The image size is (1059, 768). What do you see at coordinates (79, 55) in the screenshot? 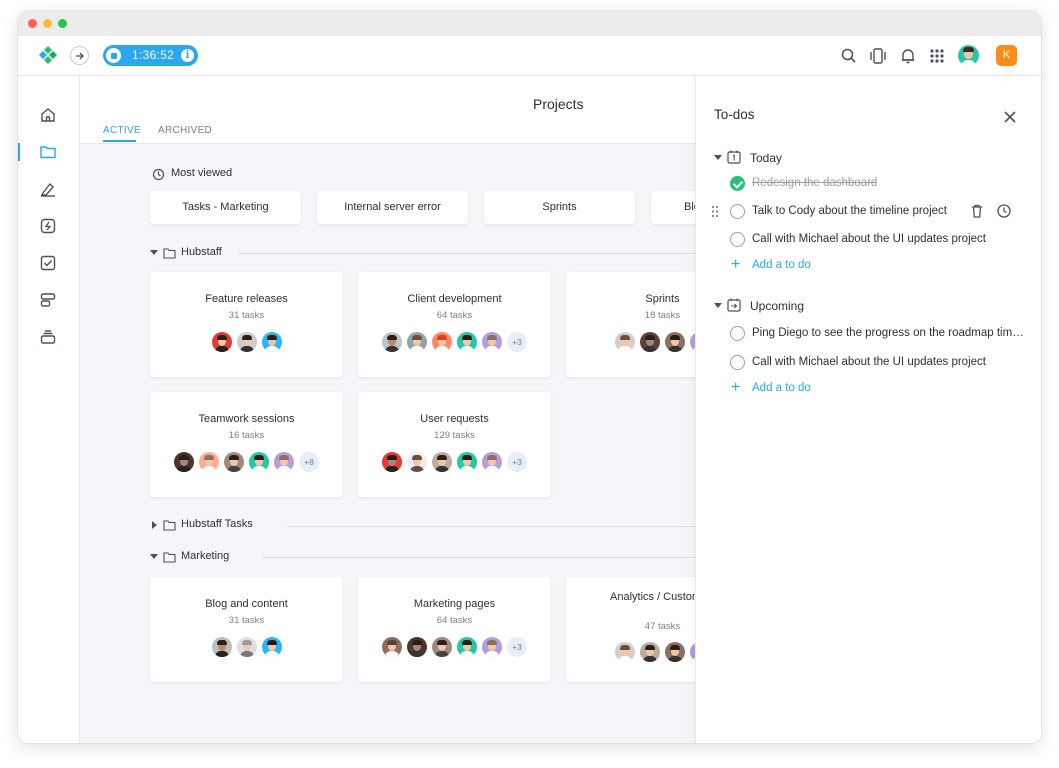
I see `collapse-arrow-button` at bounding box center [79, 55].